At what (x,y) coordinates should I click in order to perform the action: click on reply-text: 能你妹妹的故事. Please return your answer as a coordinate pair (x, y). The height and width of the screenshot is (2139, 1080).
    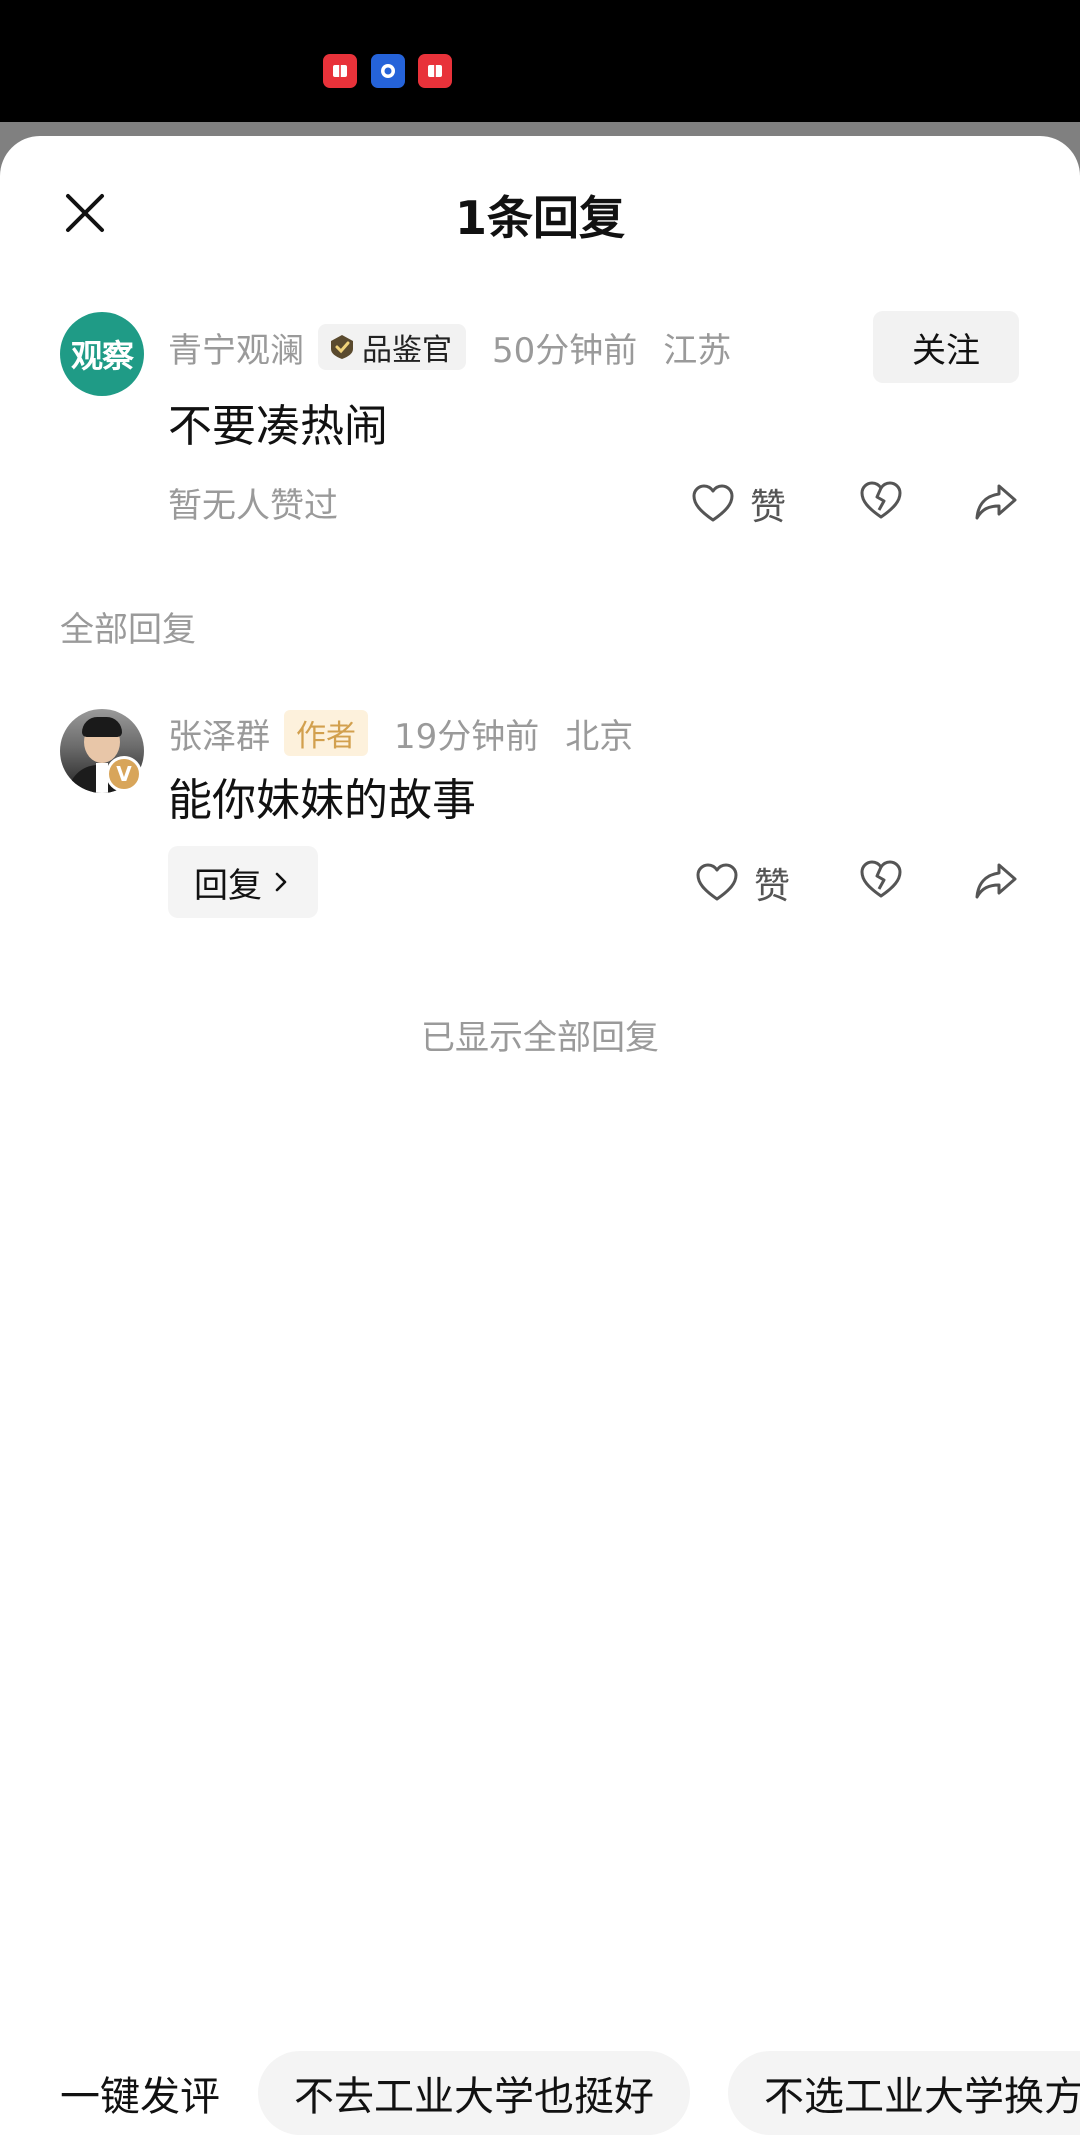
    Looking at the image, I should click on (322, 796).